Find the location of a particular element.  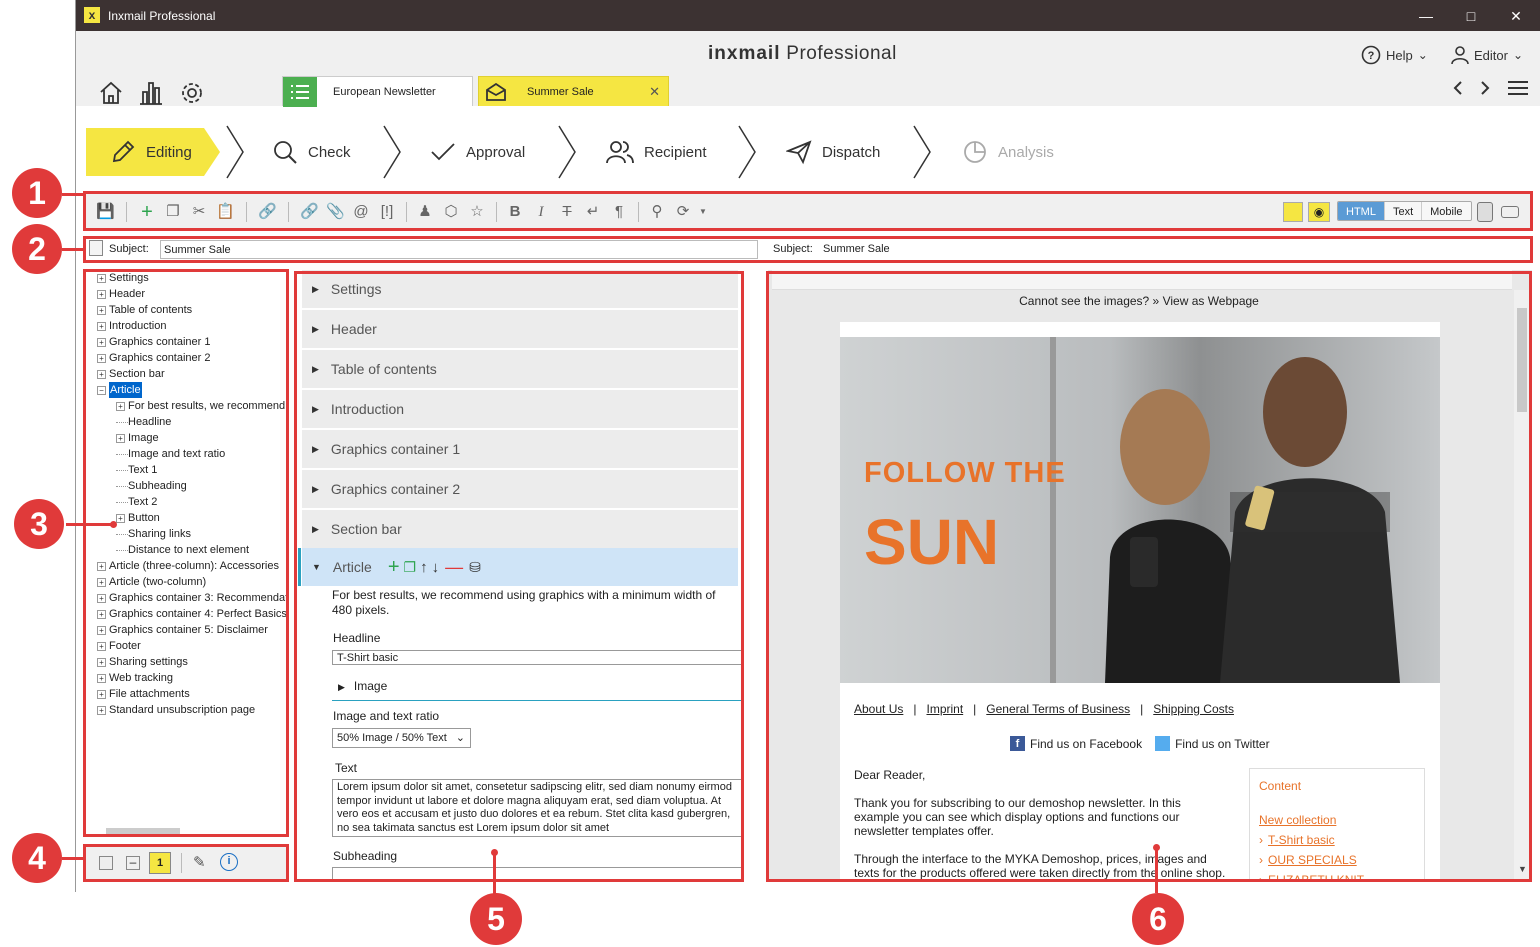

section-collapsed: ▶ Settings is located at coordinates (520, 289).